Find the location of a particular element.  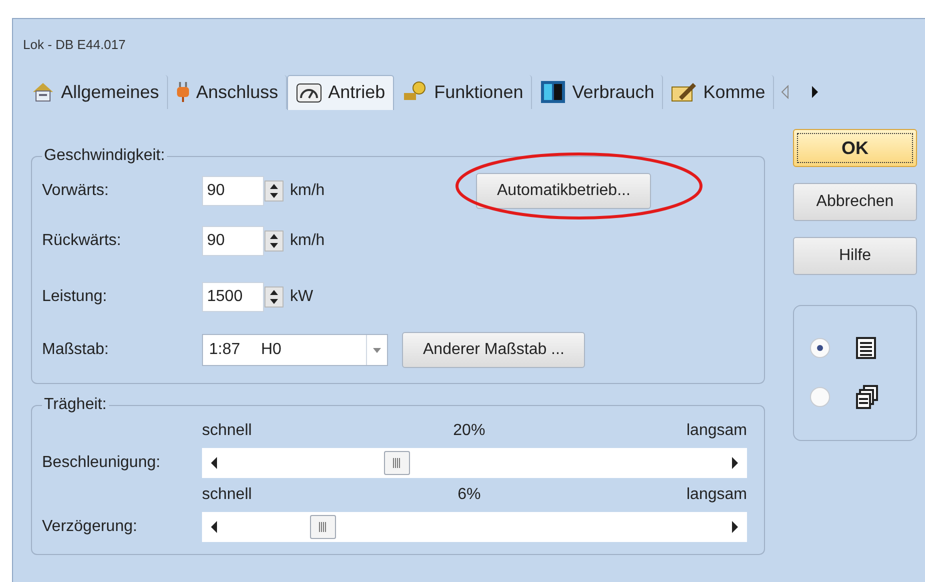

slider-reading: 6% is located at coordinates (469, 495).